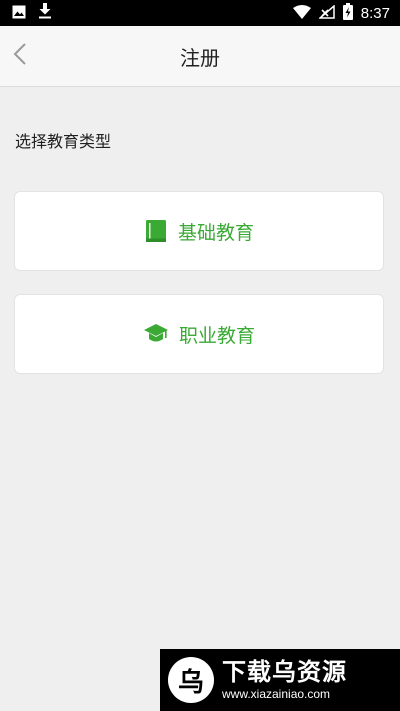 This screenshot has height=711, width=400. What do you see at coordinates (276, 694) in the screenshot?
I see `watermark-url: www.xiazainiao.com` at bounding box center [276, 694].